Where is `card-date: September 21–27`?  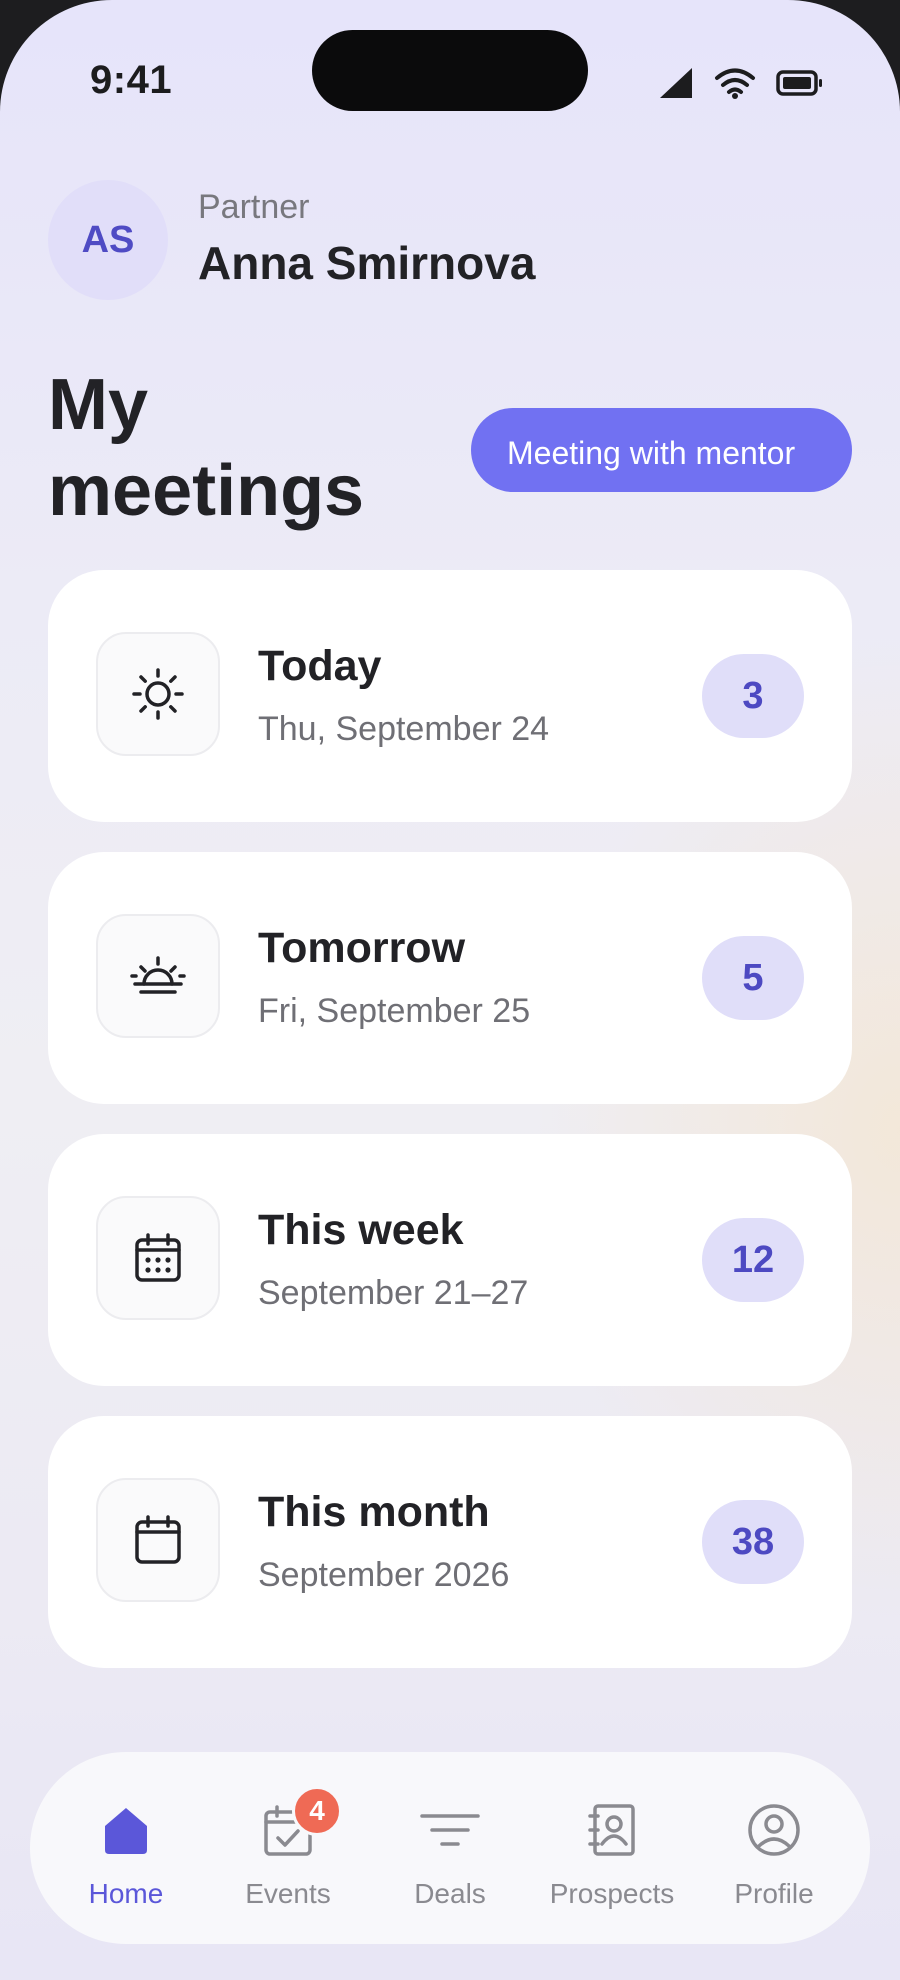 card-date: September 21–27 is located at coordinates (393, 1293).